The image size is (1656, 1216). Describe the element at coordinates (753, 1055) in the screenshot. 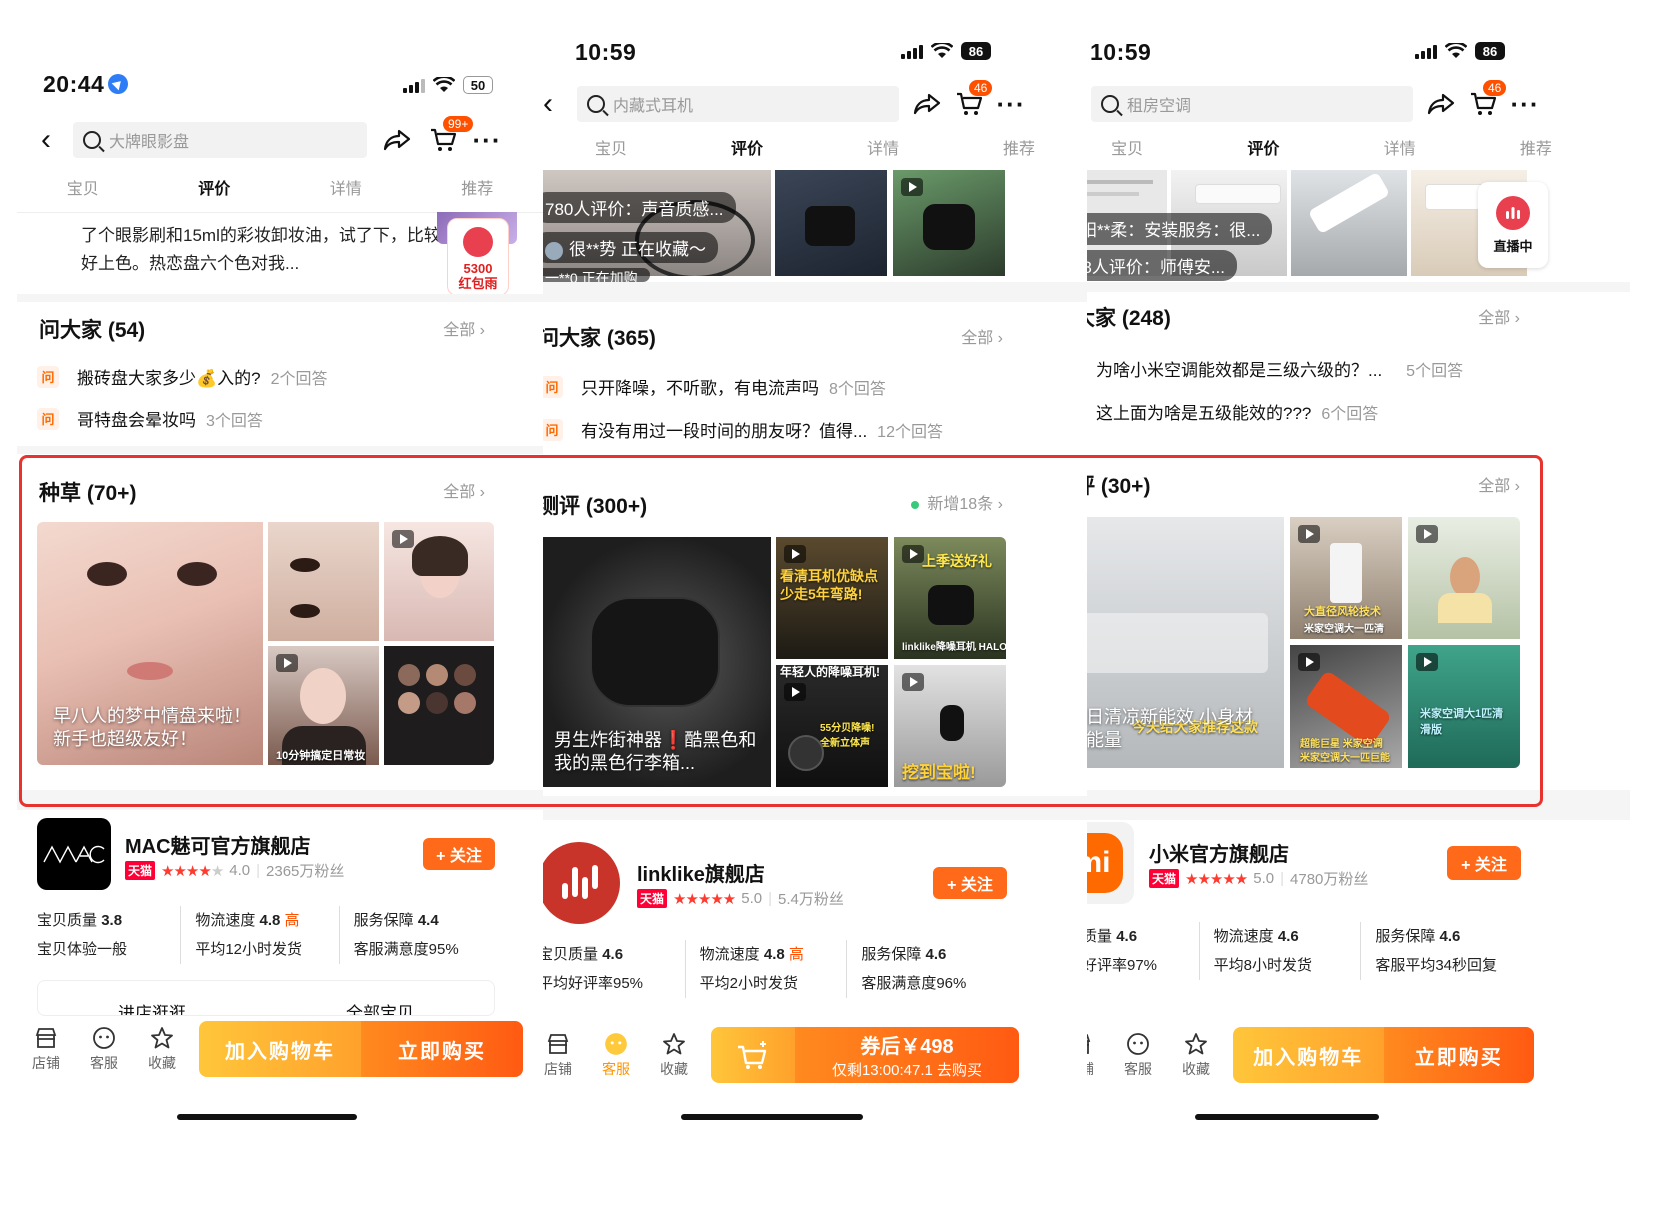

I see `cart-add-button` at that location.